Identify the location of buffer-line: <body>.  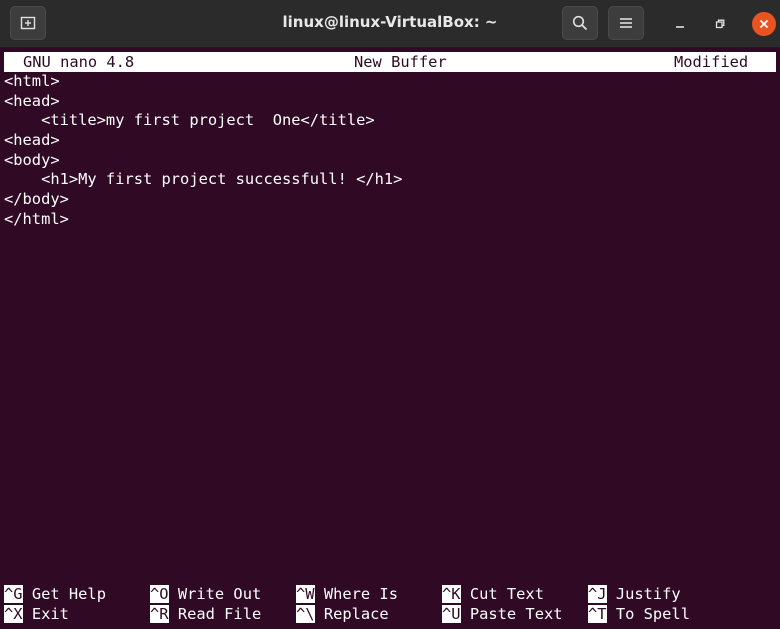
(390, 161).